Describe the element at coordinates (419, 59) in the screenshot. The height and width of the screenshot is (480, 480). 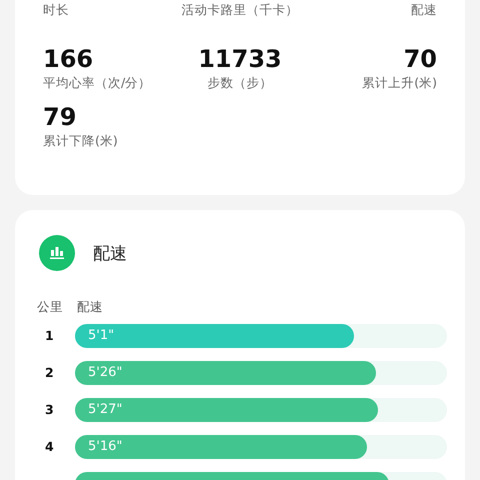
I see `stat-value: 70` at that location.